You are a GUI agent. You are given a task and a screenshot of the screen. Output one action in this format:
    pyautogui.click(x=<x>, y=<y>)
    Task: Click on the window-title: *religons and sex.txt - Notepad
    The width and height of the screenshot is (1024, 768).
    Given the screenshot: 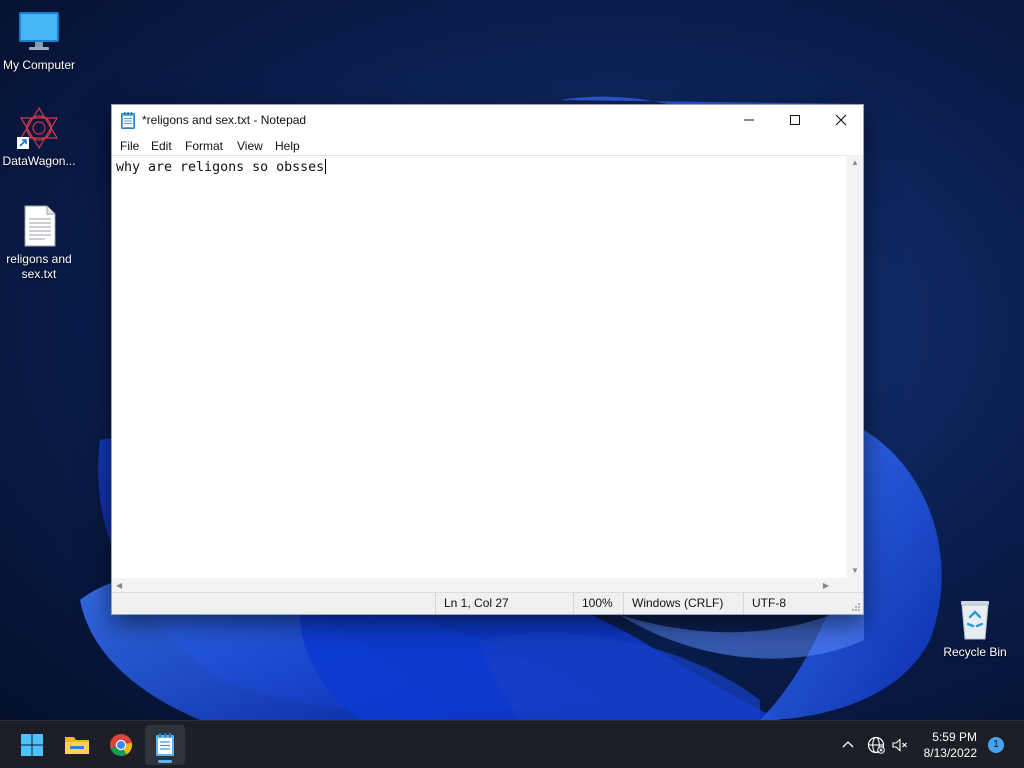 What is the action you would take?
    pyautogui.click(x=224, y=120)
    